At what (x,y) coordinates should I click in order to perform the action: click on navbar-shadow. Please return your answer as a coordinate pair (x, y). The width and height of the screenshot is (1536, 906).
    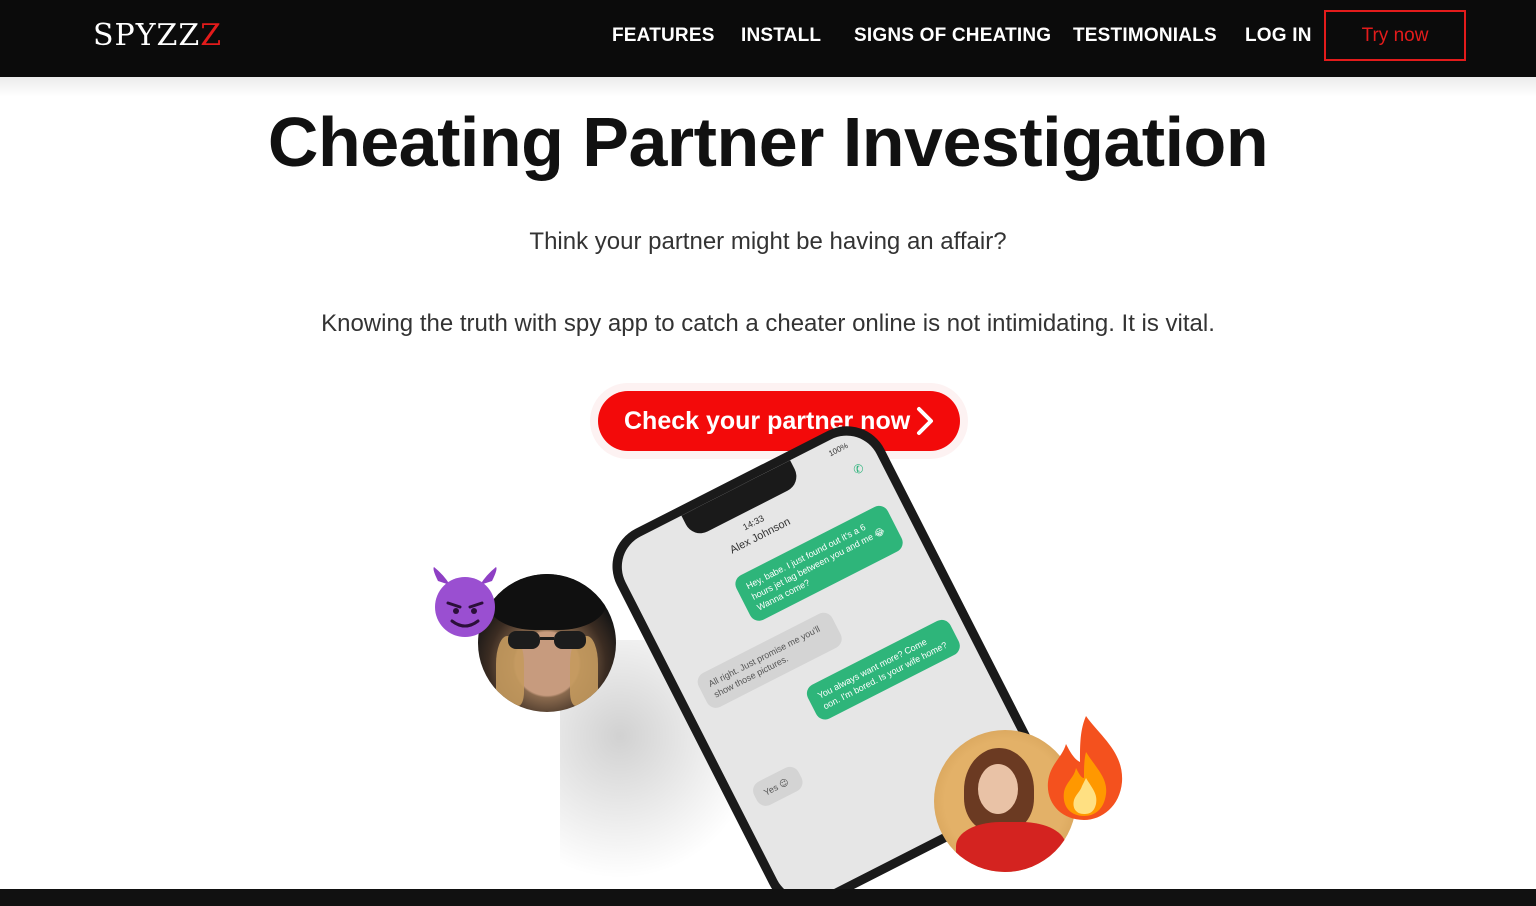
    Looking at the image, I should click on (768, 87).